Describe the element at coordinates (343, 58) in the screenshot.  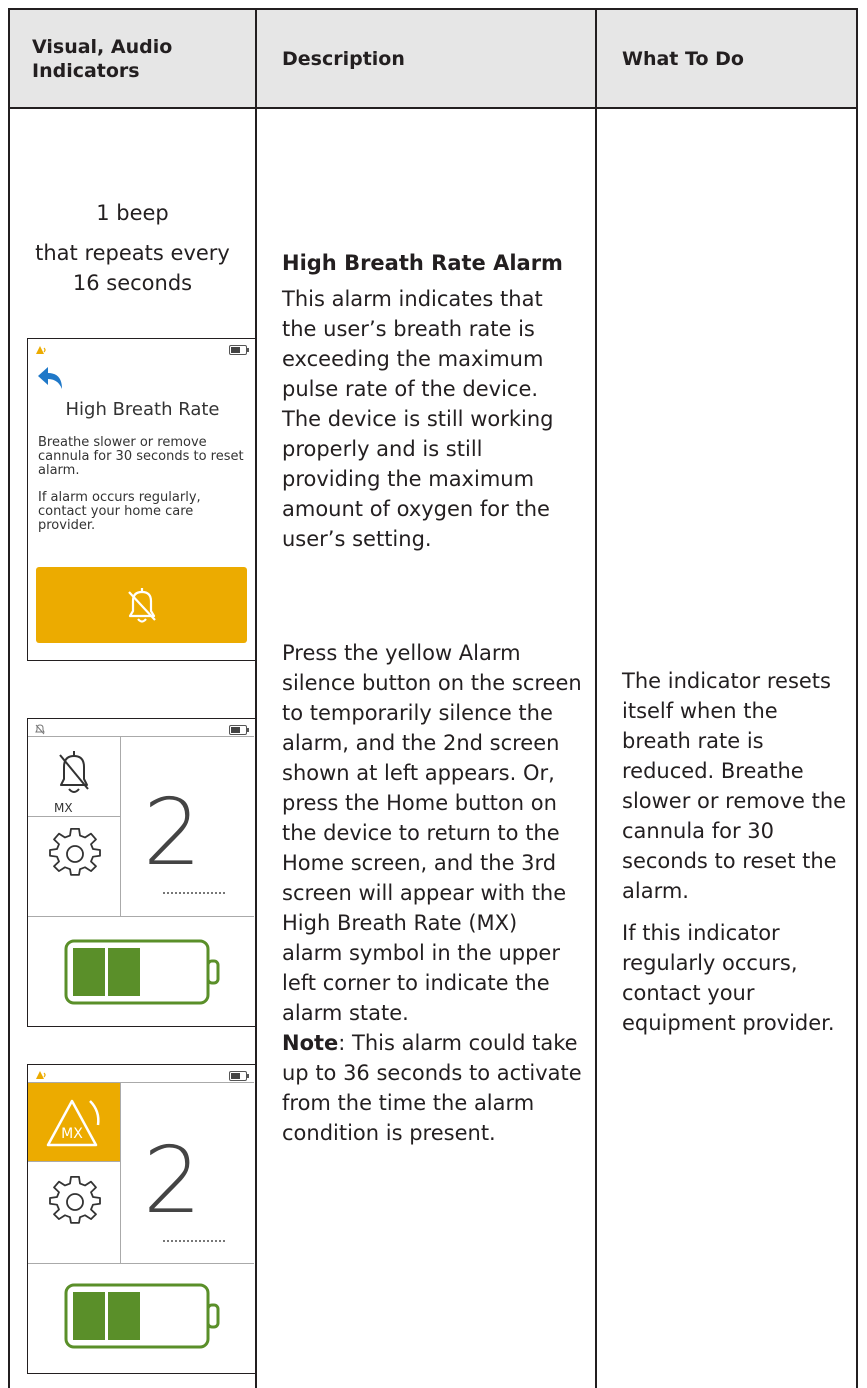
I see `header-description: Description` at that location.